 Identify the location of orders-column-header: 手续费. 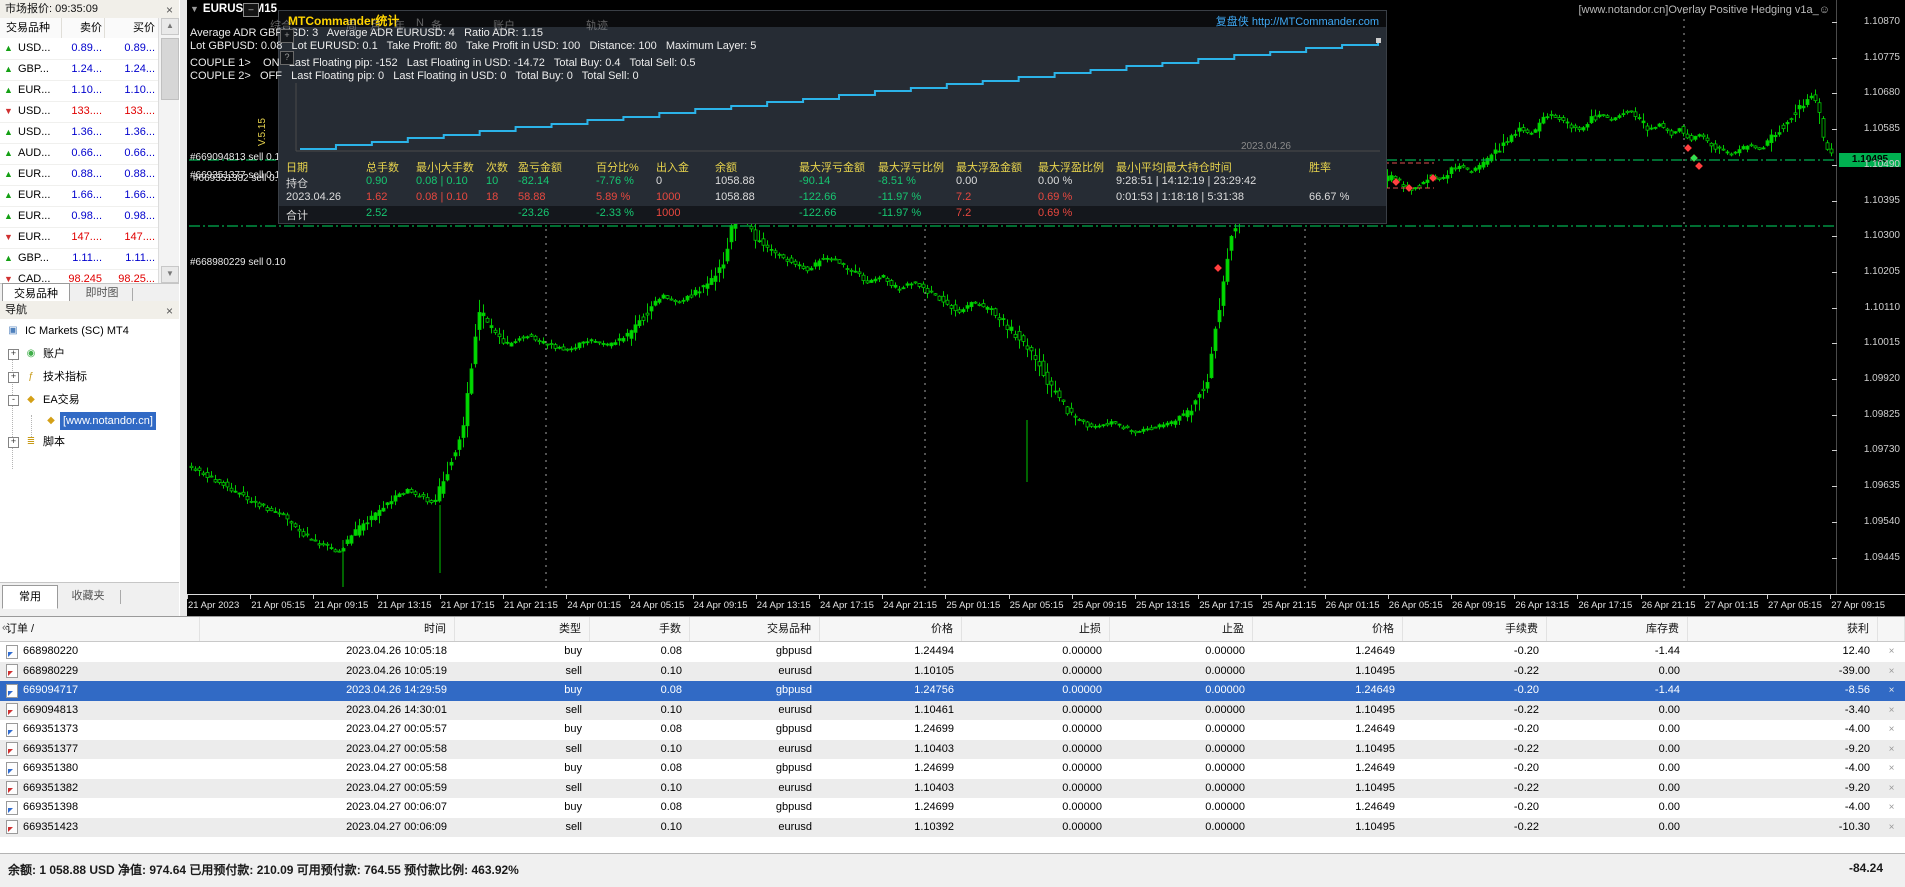
(1475, 629).